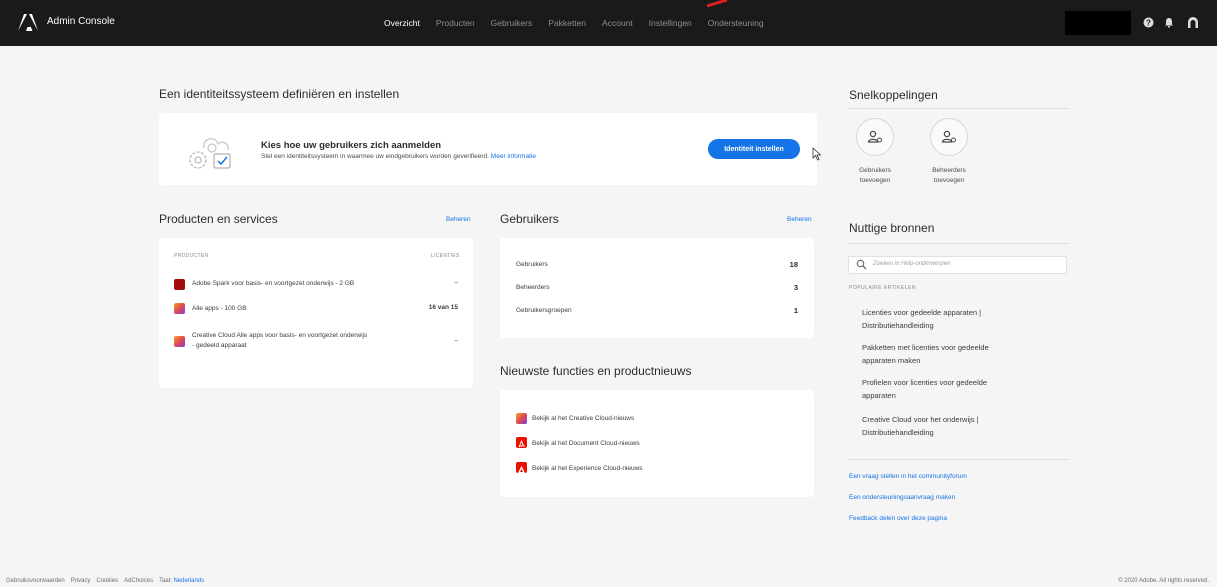 The image size is (1217, 587). I want to click on users-heading: Gebruikers, so click(529, 219).